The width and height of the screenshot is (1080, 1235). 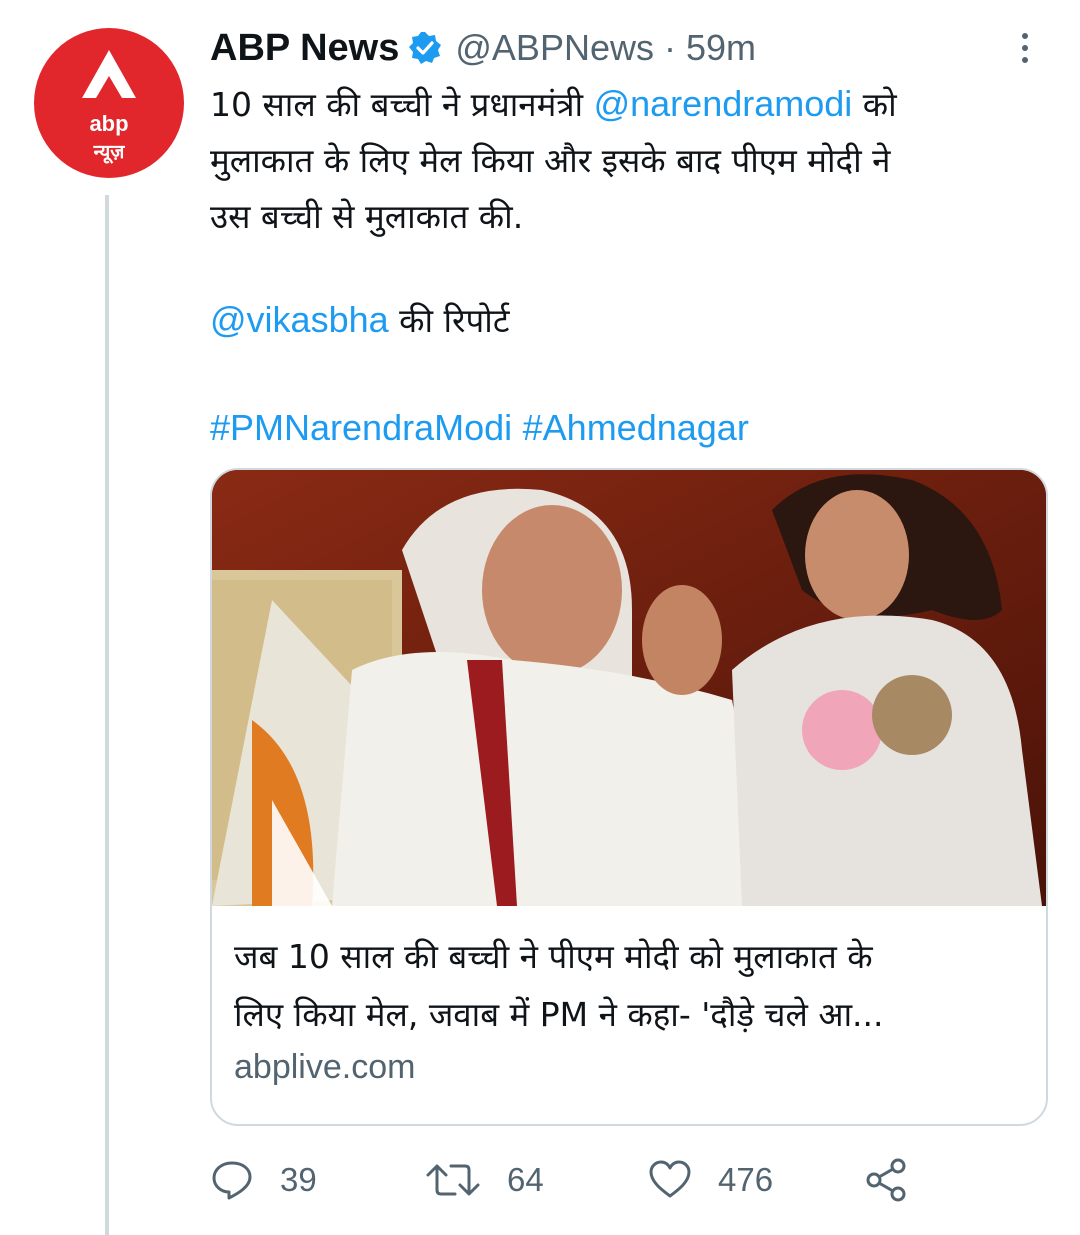 I want to click on hashtag-pmnarendramodi: #PMNarendraModi, so click(x=361, y=427).